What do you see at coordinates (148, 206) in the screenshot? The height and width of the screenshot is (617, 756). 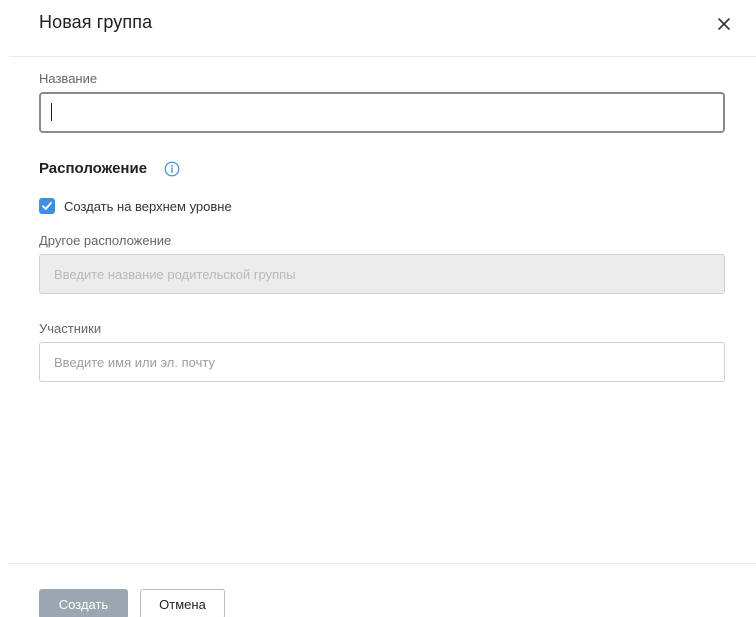 I see `top-level-checkbox-label: Создать на верхнем уровне` at bounding box center [148, 206].